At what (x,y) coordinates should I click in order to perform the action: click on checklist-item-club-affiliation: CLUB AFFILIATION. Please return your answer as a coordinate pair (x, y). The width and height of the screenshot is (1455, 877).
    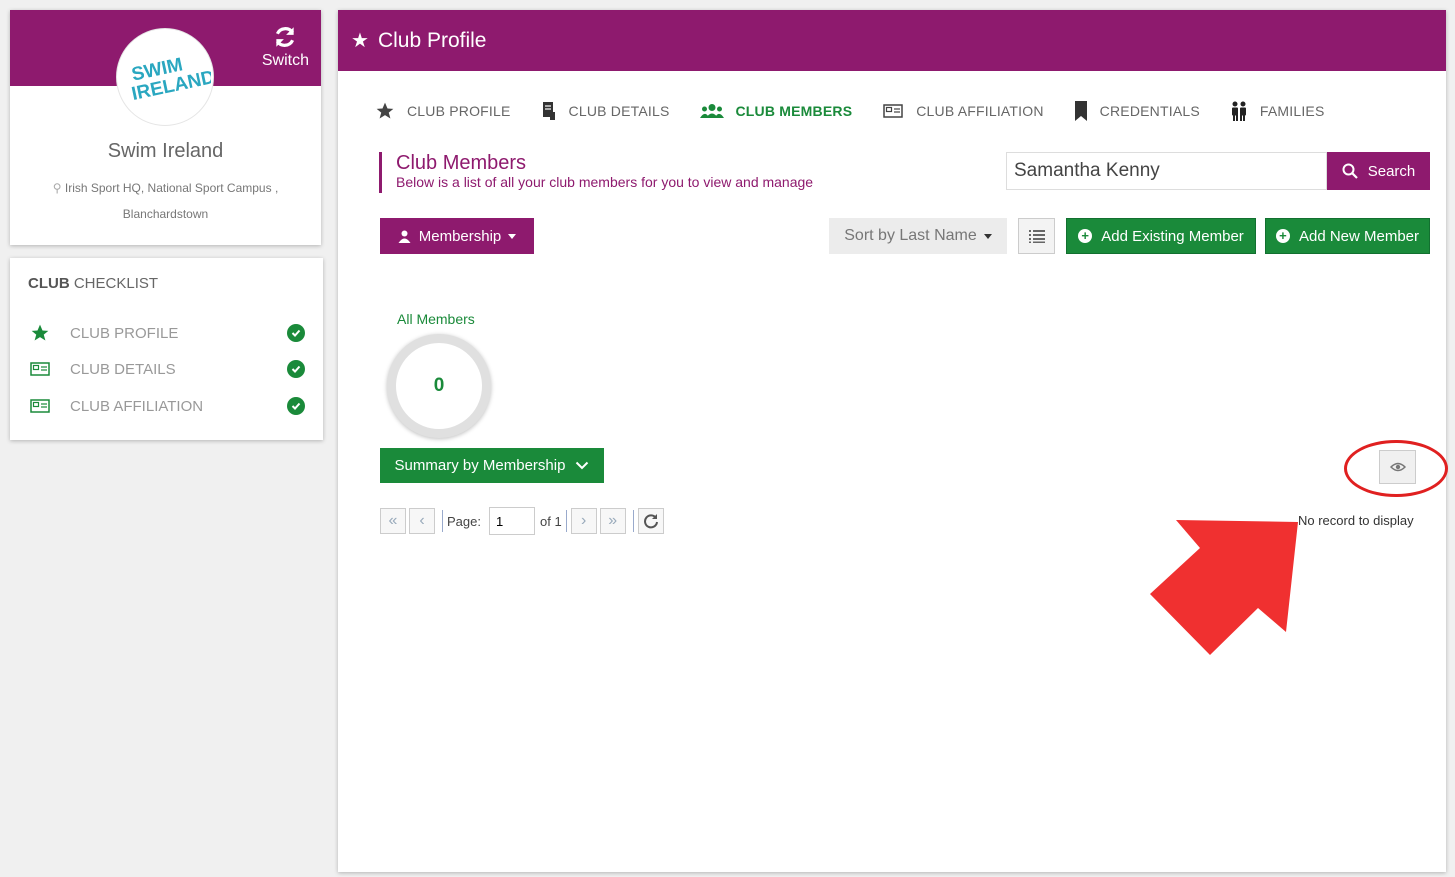
    Looking at the image, I should click on (166, 406).